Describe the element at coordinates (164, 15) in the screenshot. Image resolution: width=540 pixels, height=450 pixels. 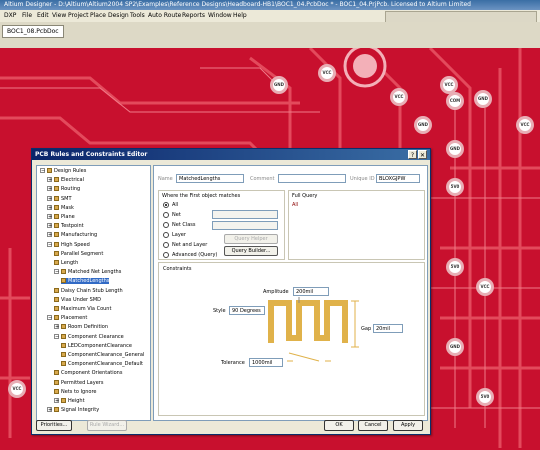
I see `menu-auto-route: Auto Route` at that location.